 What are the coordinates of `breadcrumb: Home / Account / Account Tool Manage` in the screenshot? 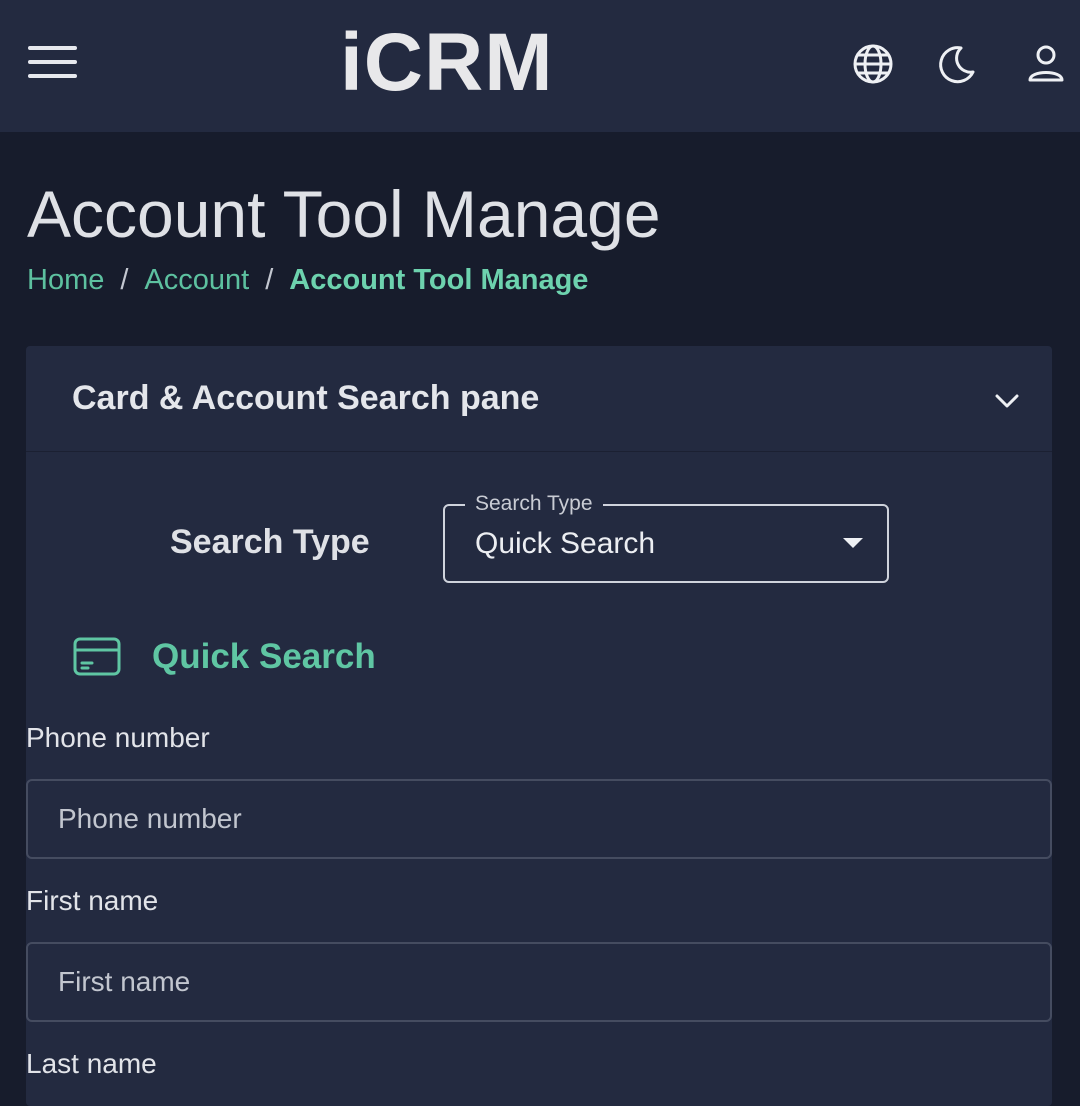 It's located at (307, 280).